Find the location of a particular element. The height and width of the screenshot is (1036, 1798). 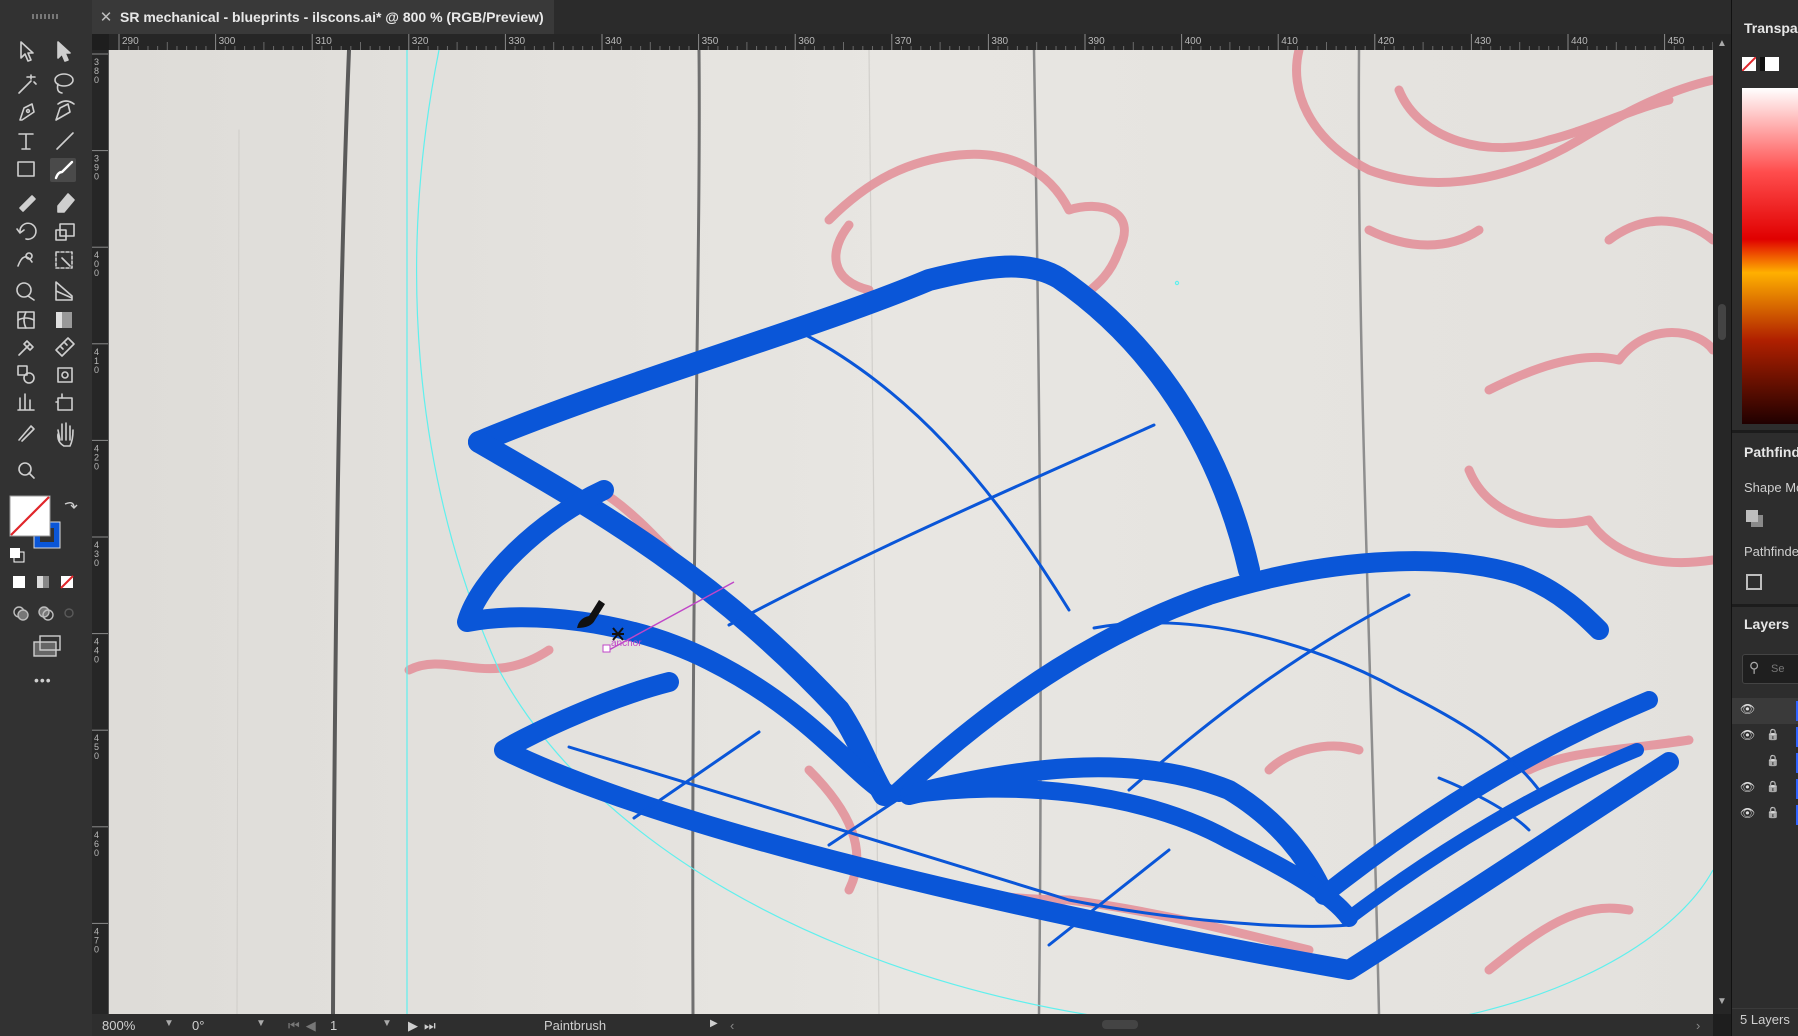

more-tools-button: ••• is located at coordinates (43, 680).